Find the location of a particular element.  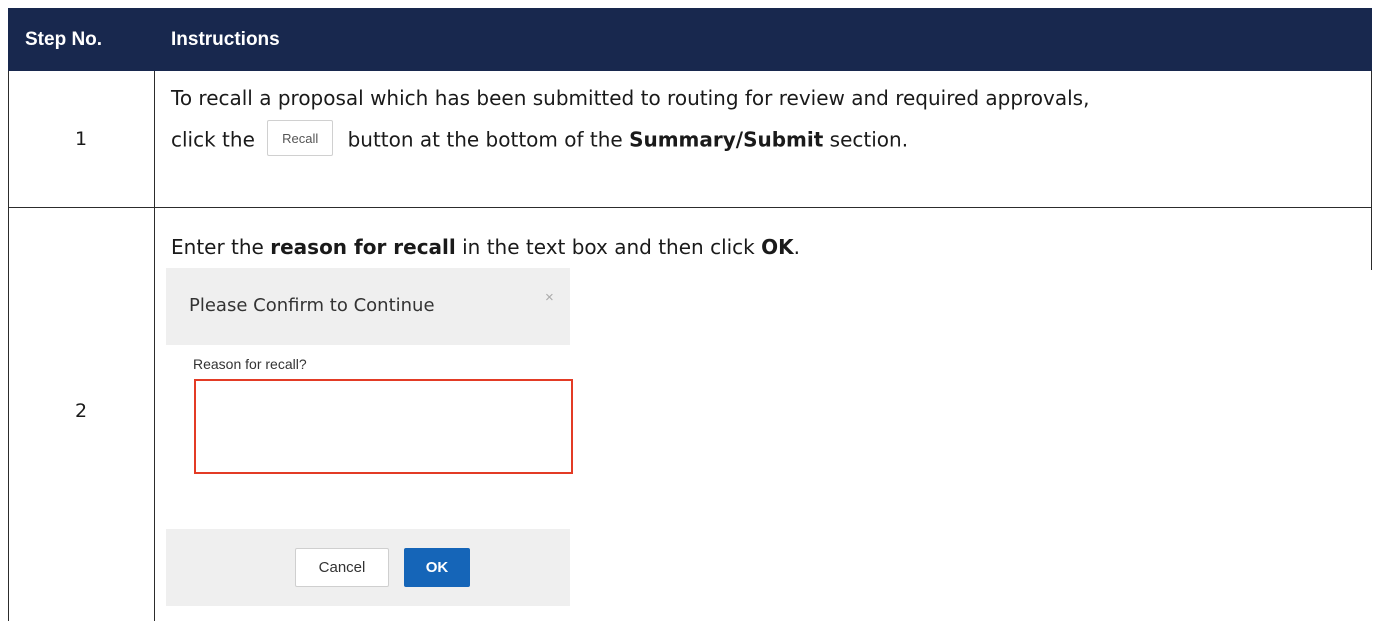

step-number-2: 2 is located at coordinates (81, 411).